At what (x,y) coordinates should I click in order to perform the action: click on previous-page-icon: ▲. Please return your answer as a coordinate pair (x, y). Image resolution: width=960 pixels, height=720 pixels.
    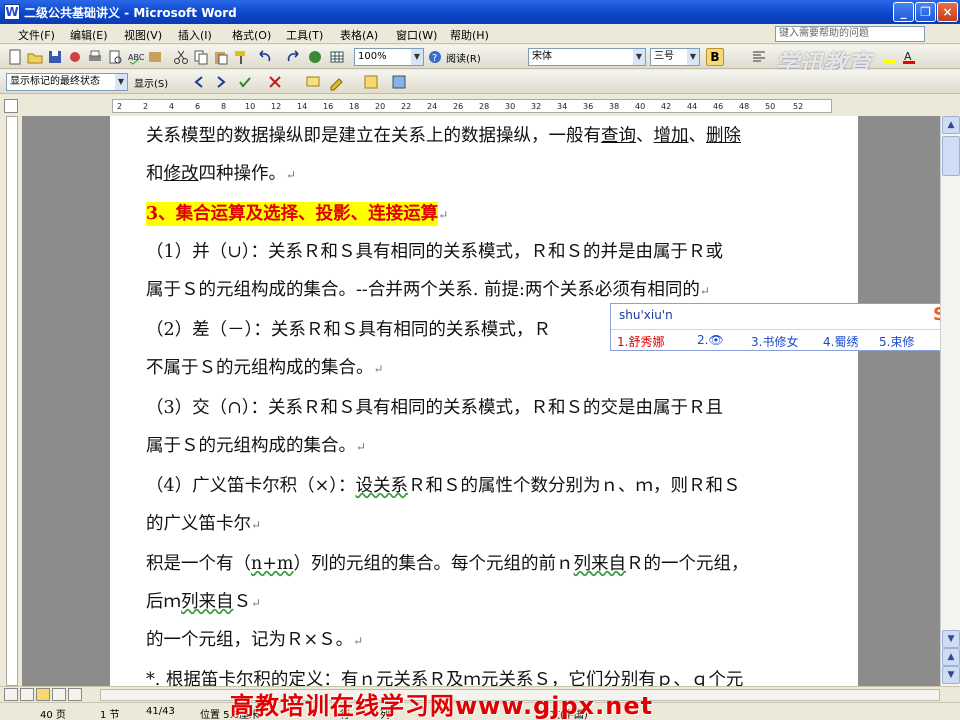
    Looking at the image, I should click on (951, 657).